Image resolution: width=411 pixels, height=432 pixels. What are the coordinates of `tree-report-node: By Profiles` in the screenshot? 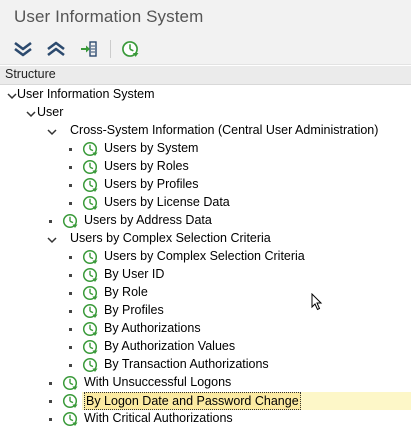 It's located at (205, 311).